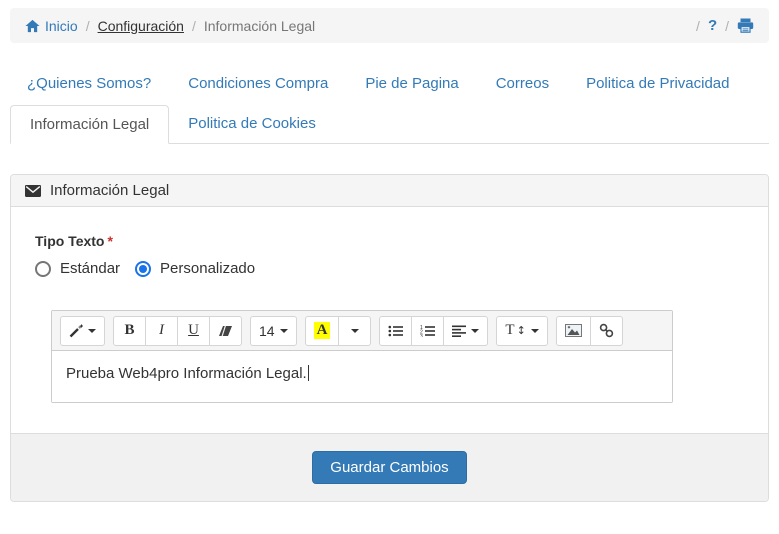 The height and width of the screenshot is (534, 779). What do you see at coordinates (33, 190) in the screenshot?
I see `envelope-icon` at bounding box center [33, 190].